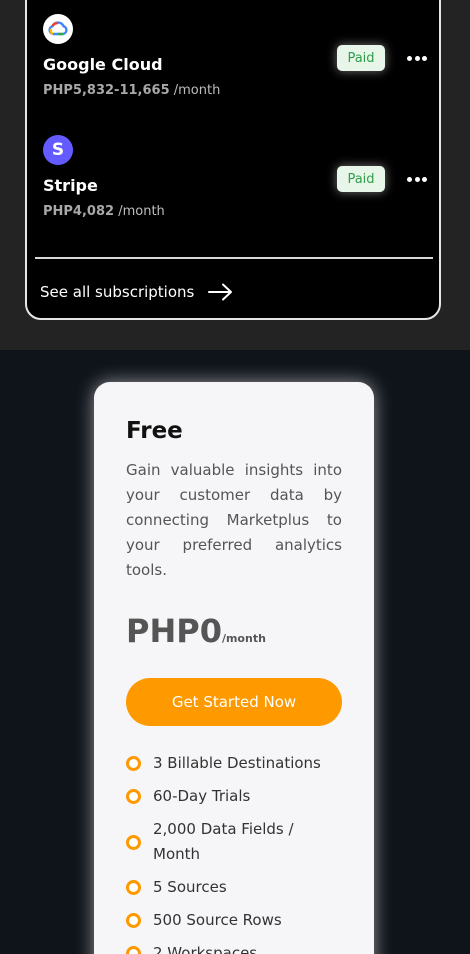 The width and height of the screenshot is (470, 954). What do you see at coordinates (190, 887) in the screenshot?
I see `feature-label: 5 Sources` at bounding box center [190, 887].